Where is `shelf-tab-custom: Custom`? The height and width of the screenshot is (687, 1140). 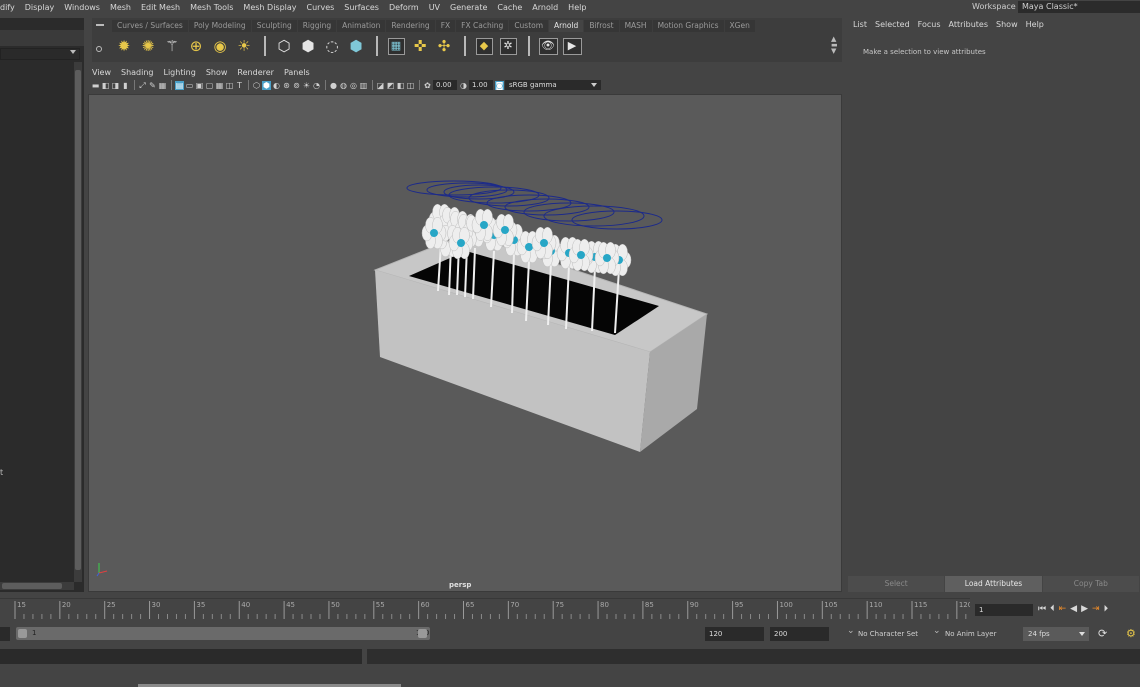
shelf-tab-custom: Custom is located at coordinates (529, 26).